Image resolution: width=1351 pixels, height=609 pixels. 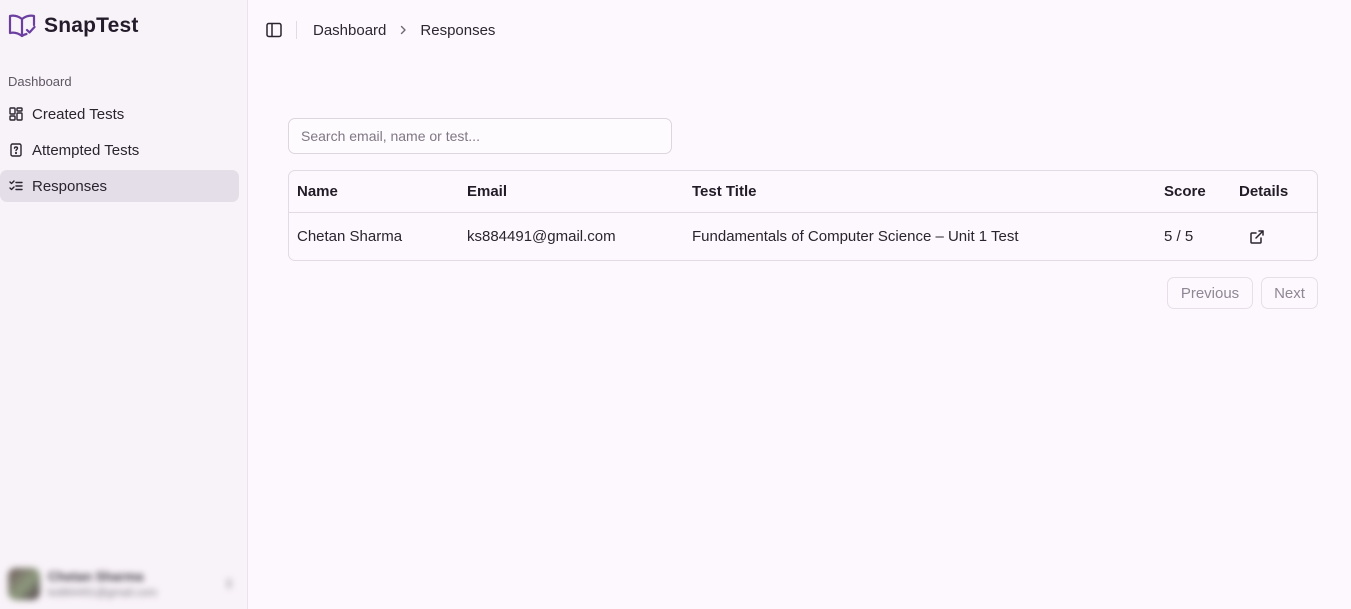 What do you see at coordinates (86, 150) in the screenshot?
I see `sidebar-item-label: Attempted Tests` at bounding box center [86, 150].